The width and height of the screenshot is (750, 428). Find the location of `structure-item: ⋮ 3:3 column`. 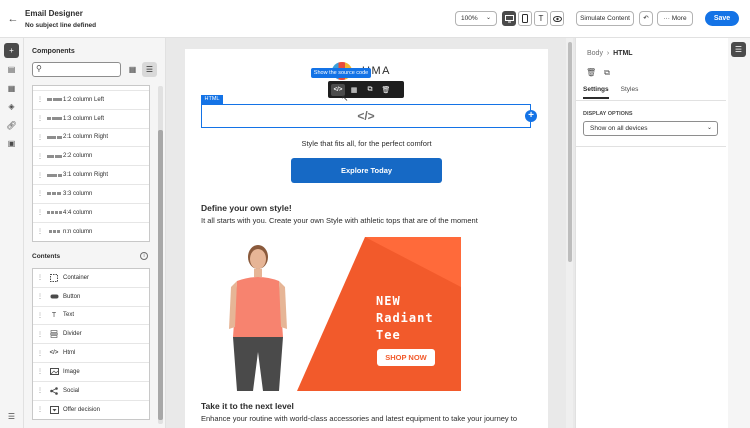

structure-item: ⋮ 3:3 column is located at coordinates (91, 194).